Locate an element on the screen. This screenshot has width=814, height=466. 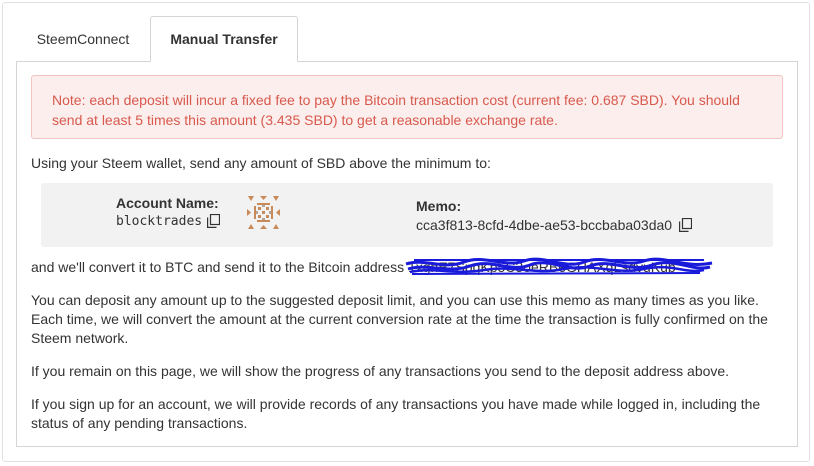
memo-value: cca3f813-8cfd-4dbe-ae53-bccbaba03da0 is located at coordinates (544, 225).